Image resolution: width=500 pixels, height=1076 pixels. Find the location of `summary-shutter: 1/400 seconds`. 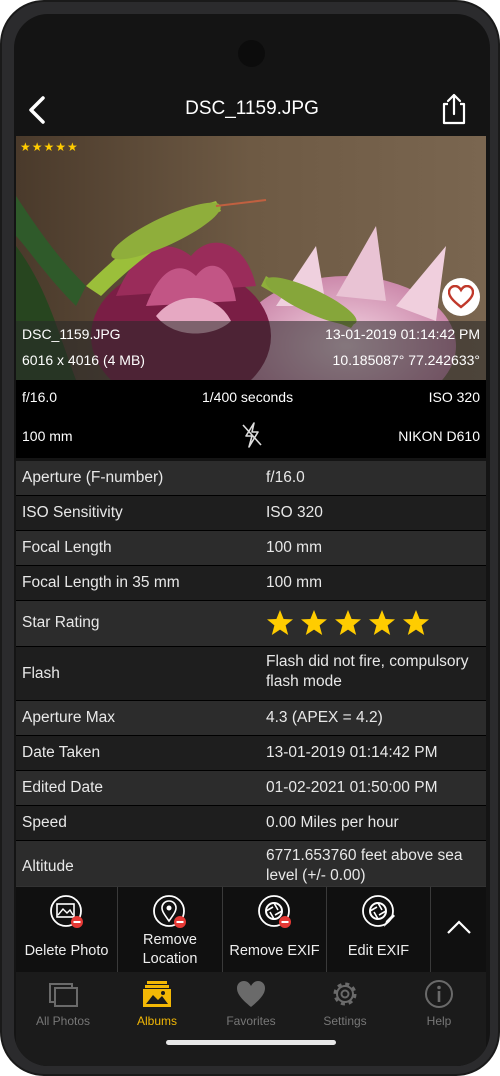

summary-shutter: 1/400 seconds is located at coordinates (248, 397).